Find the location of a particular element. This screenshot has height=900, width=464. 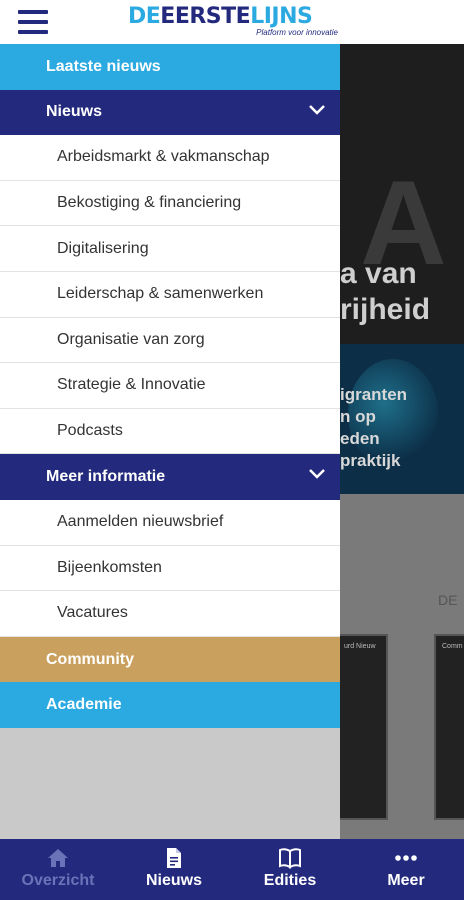

card-title: igranten n op eden praktijk is located at coordinates (374, 427).